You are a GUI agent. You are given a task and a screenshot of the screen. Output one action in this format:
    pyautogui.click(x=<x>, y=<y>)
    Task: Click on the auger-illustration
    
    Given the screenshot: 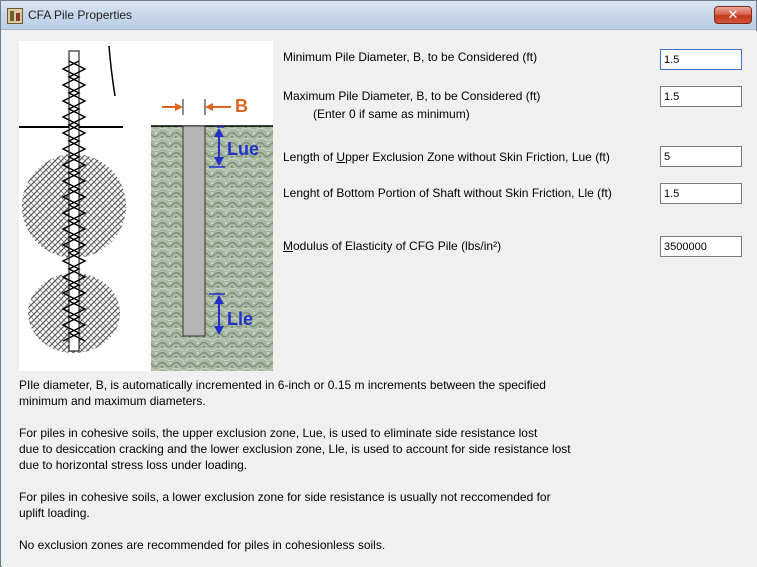 What is the action you would take?
    pyautogui.click(x=72, y=199)
    